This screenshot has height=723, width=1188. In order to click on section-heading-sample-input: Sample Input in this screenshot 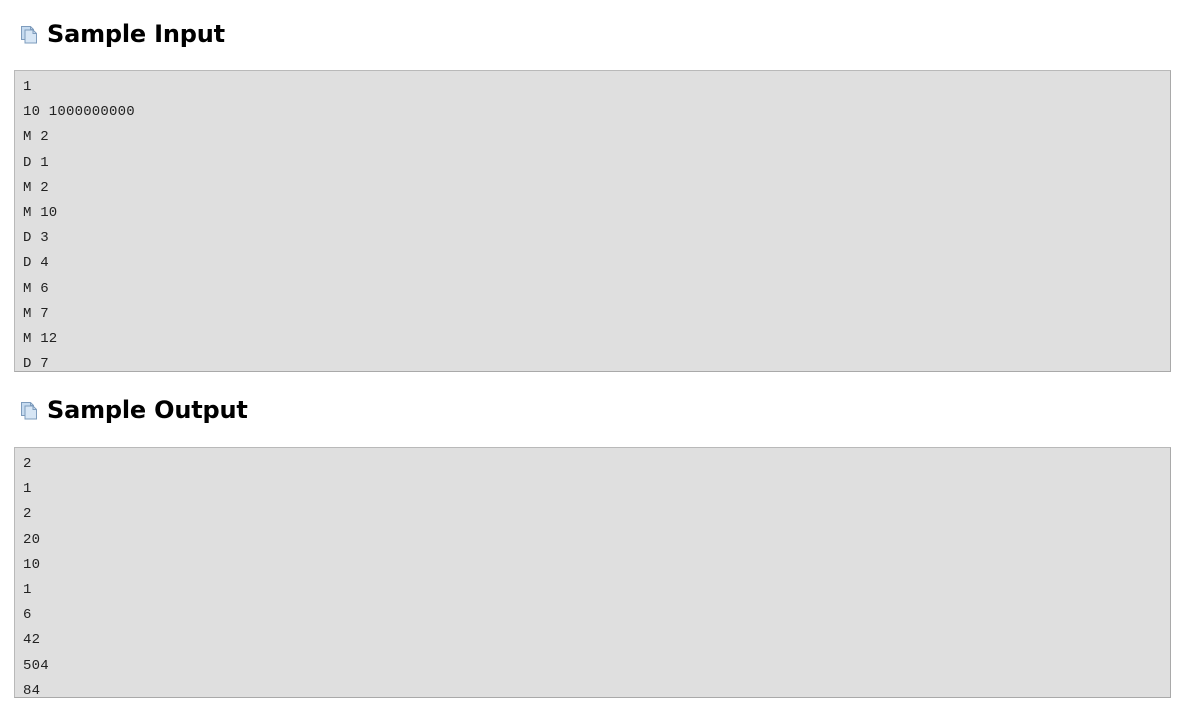, I will do `click(121, 34)`.